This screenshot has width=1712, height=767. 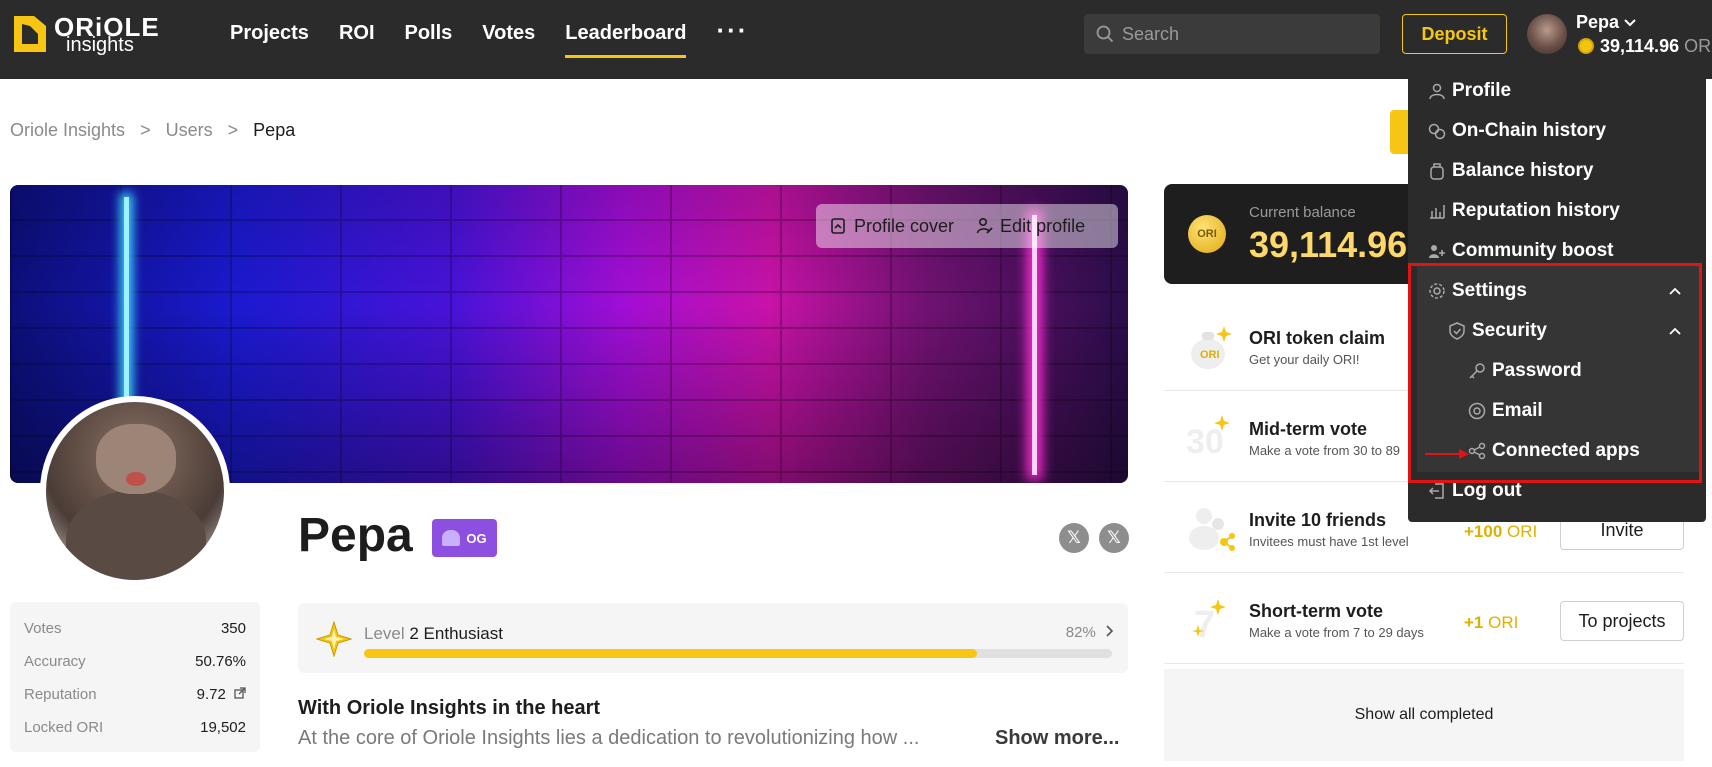 What do you see at coordinates (713, 638) in the screenshot?
I see `level-card: Level 2 Enthusiast 82%` at bounding box center [713, 638].